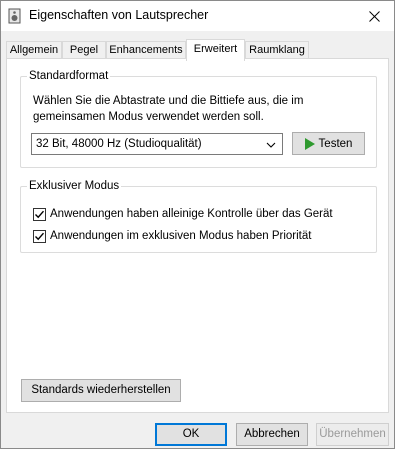 The height and width of the screenshot is (449, 395). Describe the element at coordinates (191, 434) in the screenshot. I see `ok-button: OK` at that location.